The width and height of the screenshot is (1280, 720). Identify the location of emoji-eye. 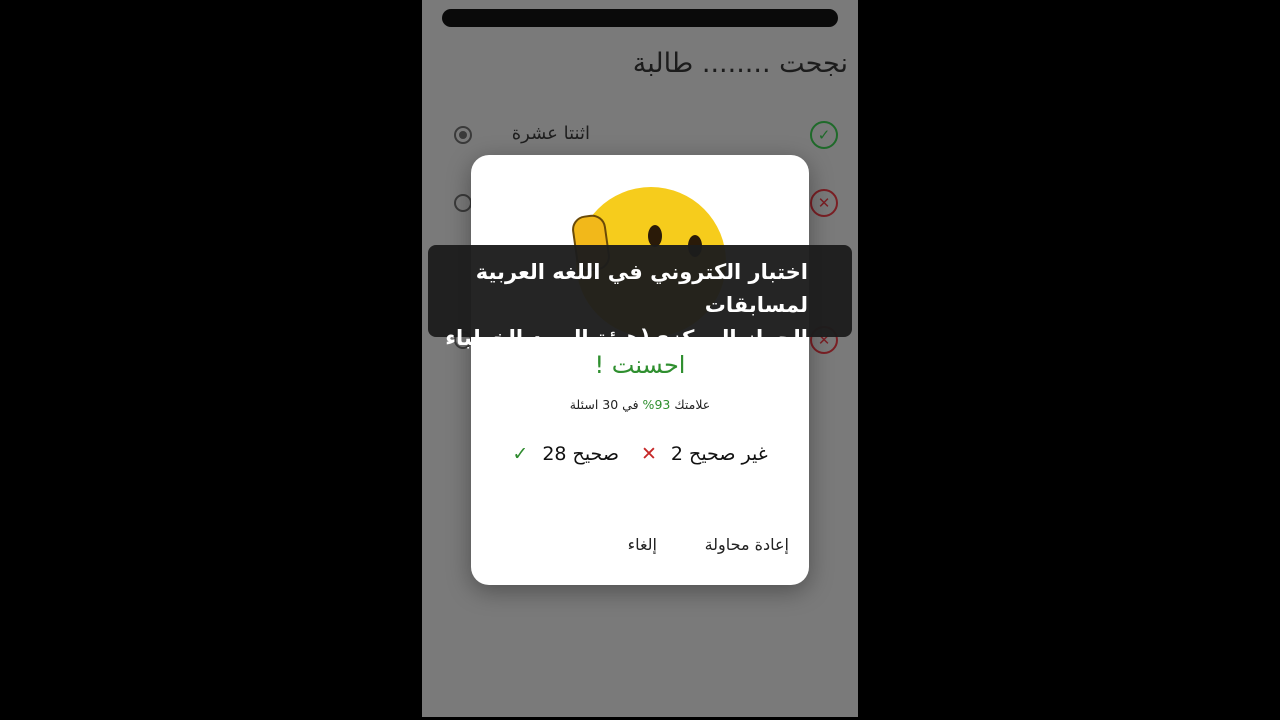
(655, 236).